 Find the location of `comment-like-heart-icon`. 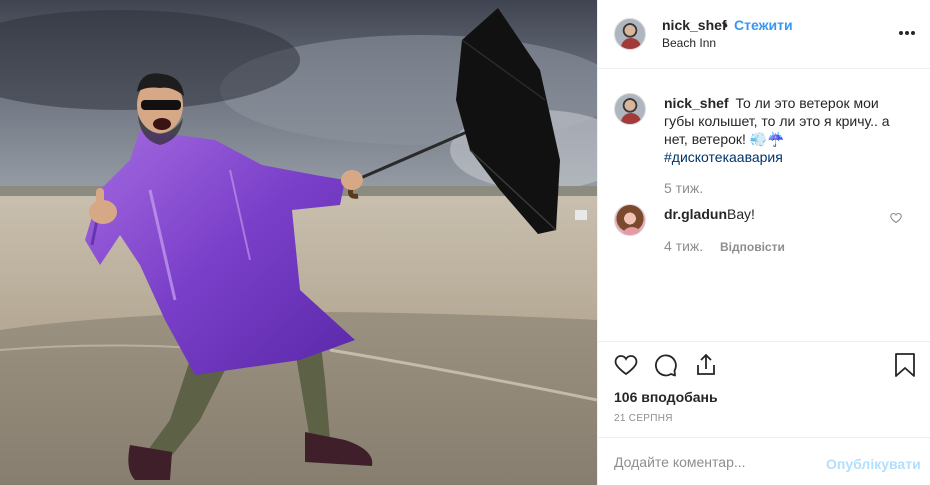

comment-like-heart-icon is located at coordinates (896, 219).